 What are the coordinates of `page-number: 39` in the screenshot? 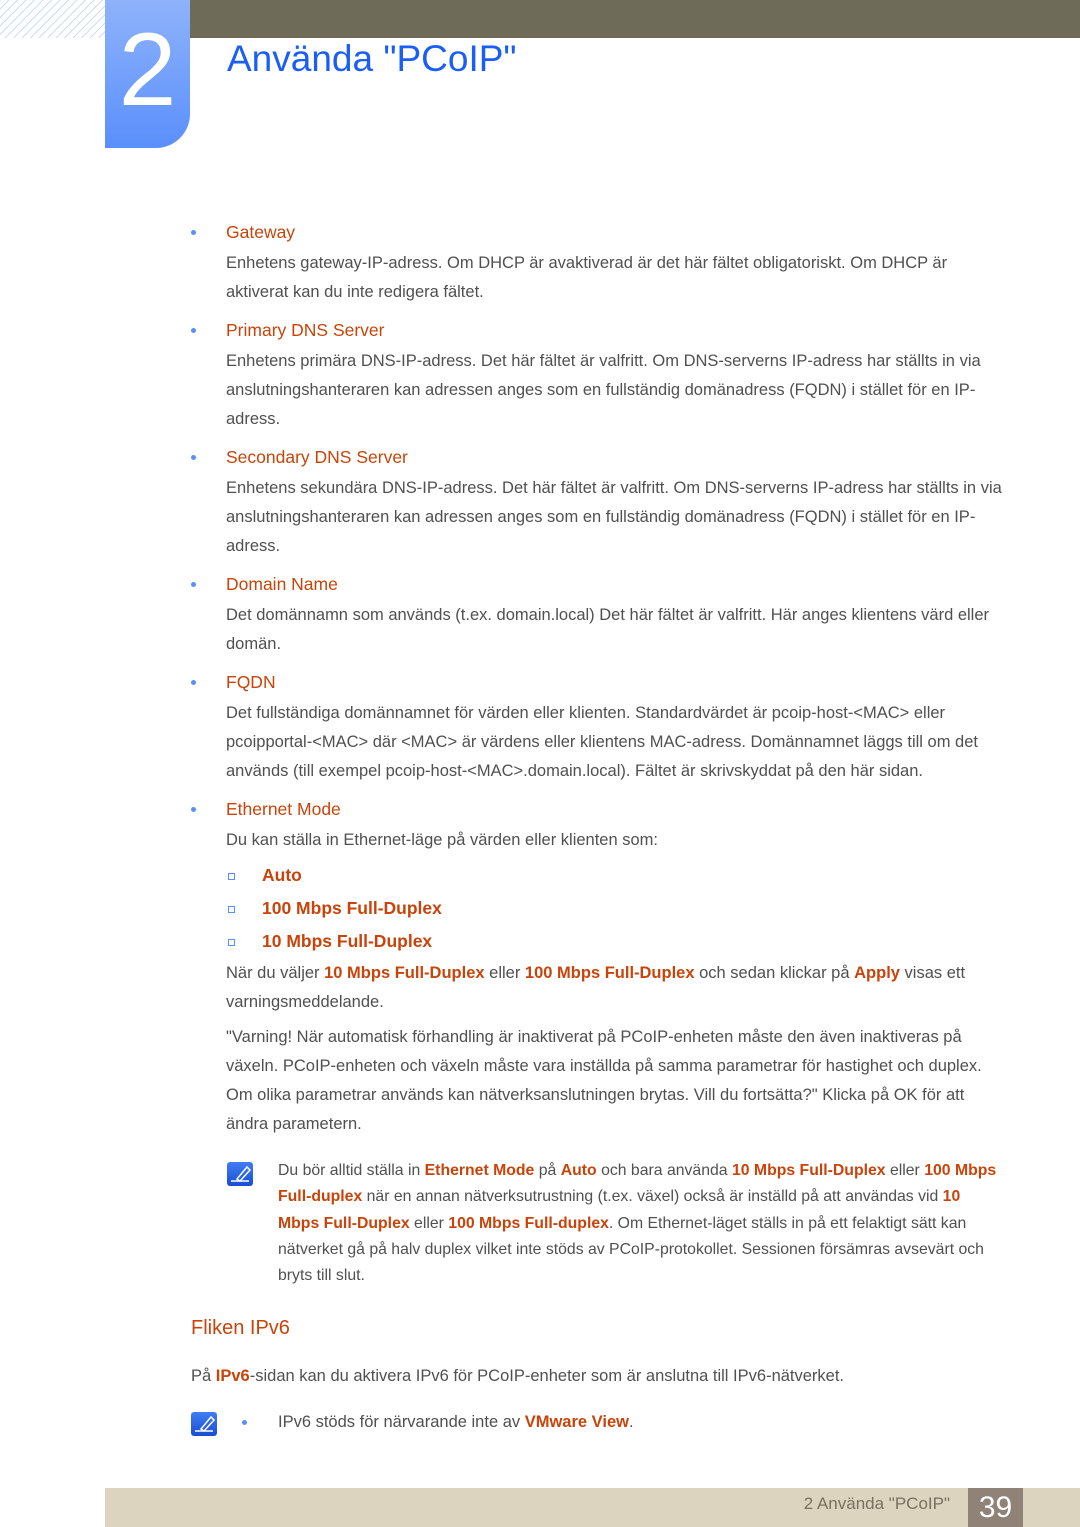 It's located at (995, 1507).